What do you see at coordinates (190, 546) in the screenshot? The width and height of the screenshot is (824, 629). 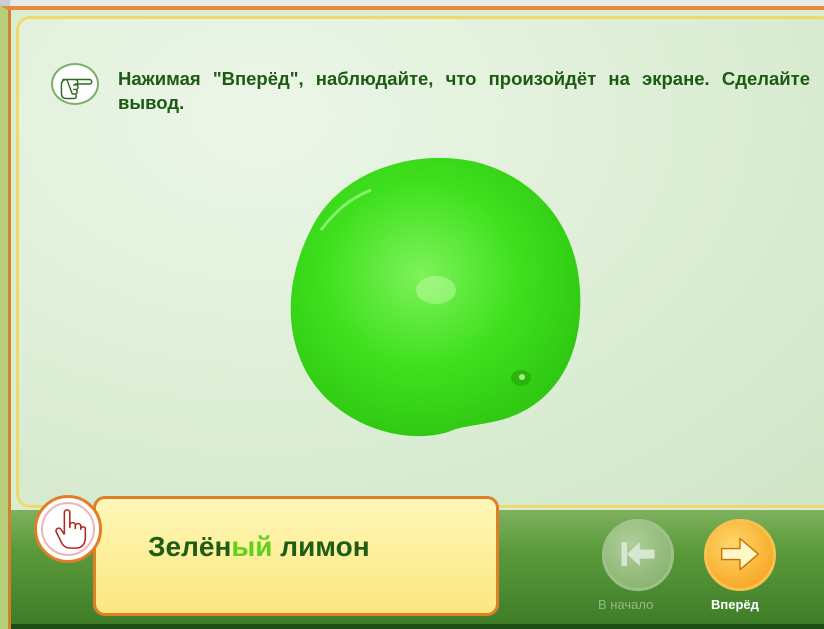 I see `caption-part1: Зелён` at bounding box center [190, 546].